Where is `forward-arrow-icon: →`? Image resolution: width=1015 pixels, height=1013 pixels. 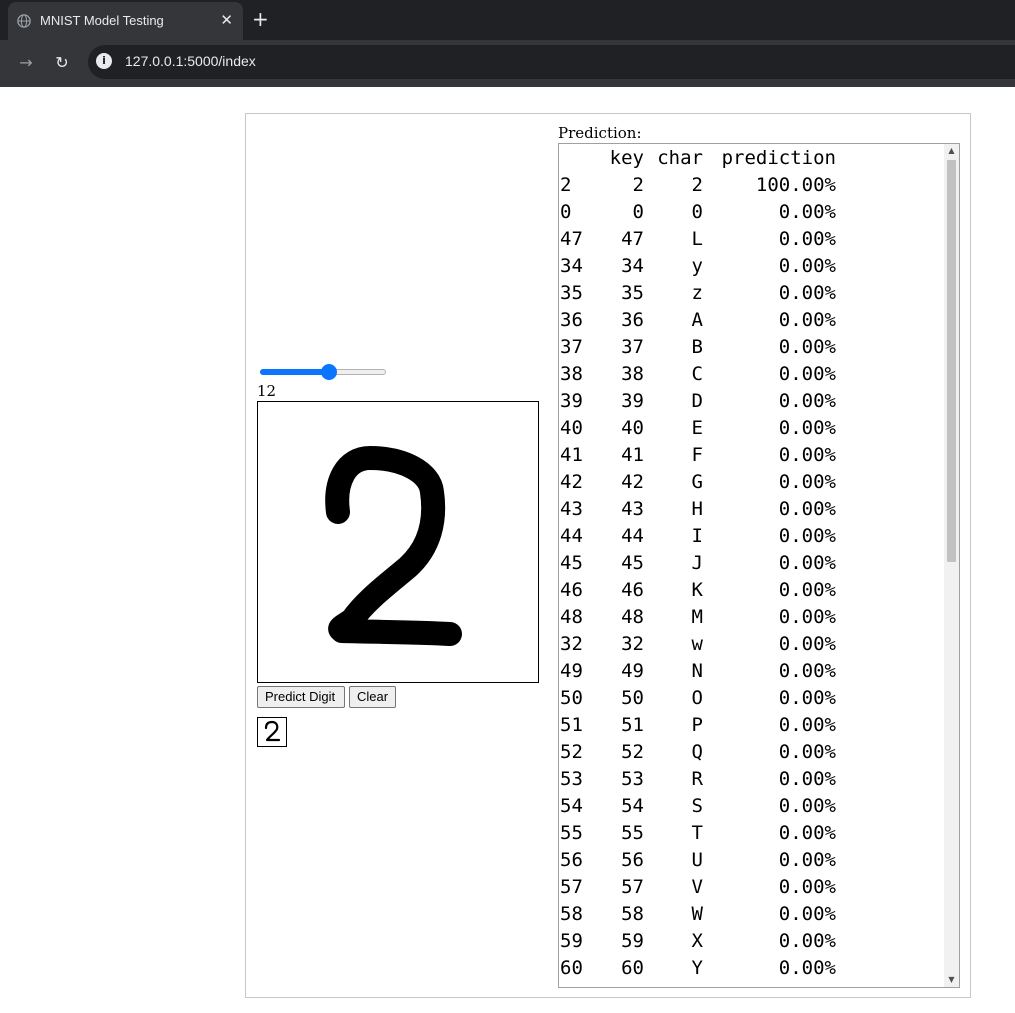
forward-arrow-icon: → is located at coordinates (26, 63).